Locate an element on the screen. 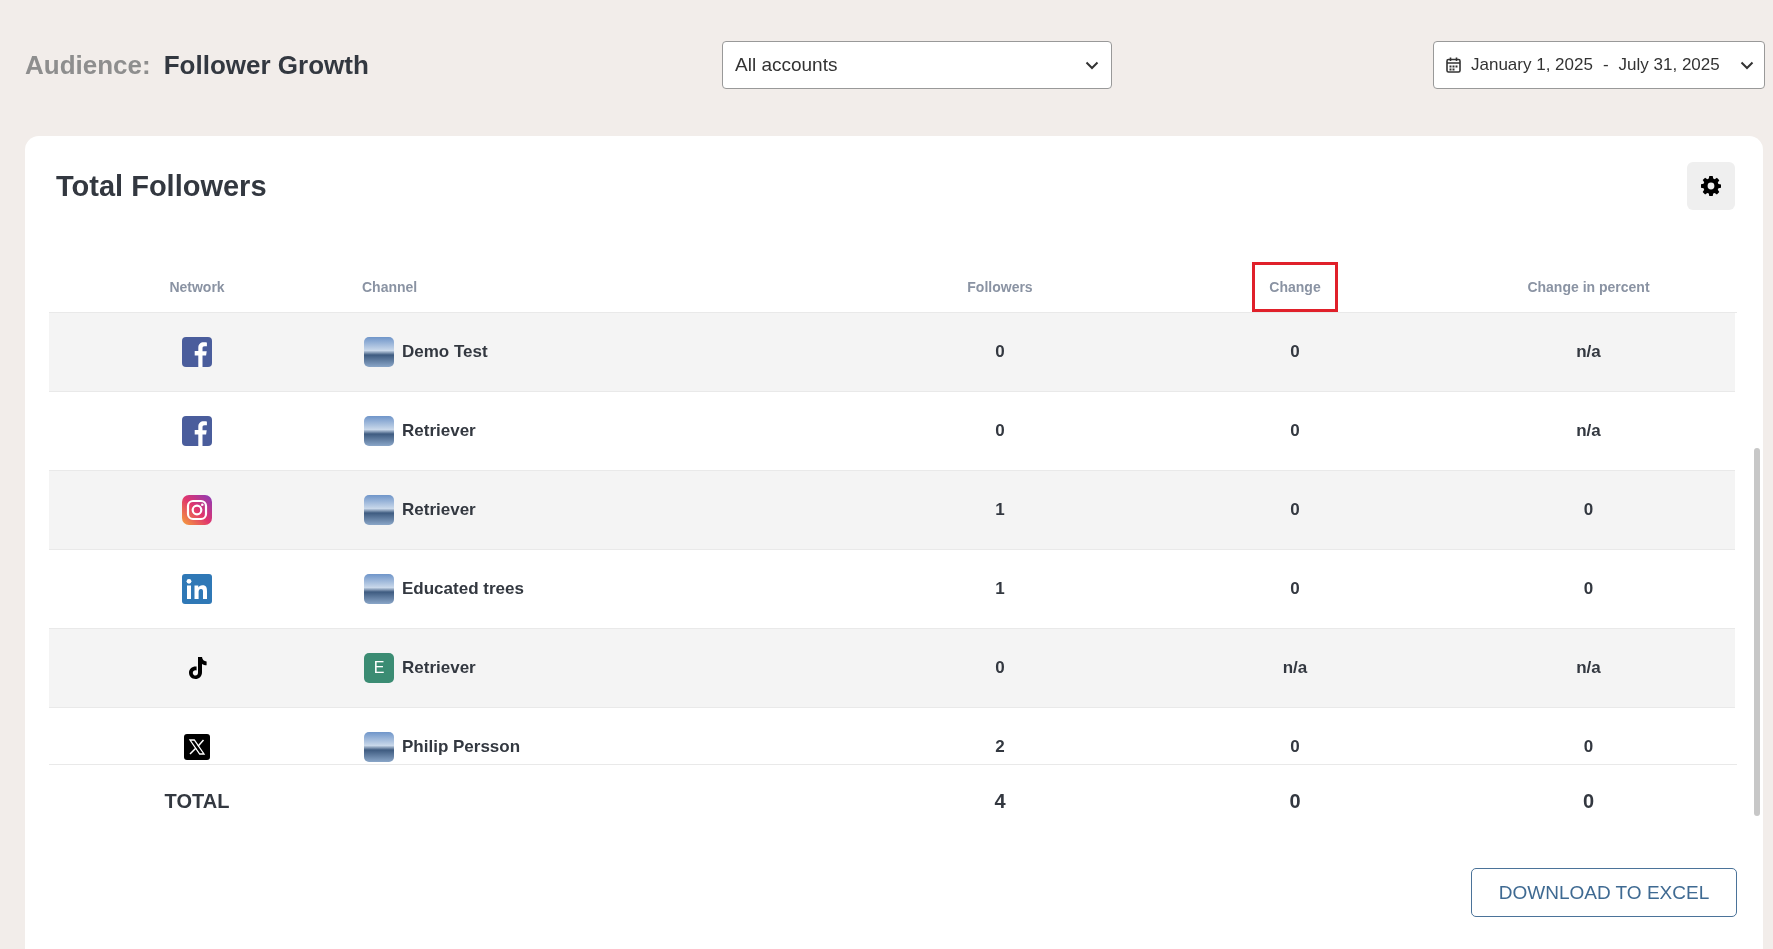 The image size is (1773, 949). table-cell-text: 2 is located at coordinates (1000, 747).